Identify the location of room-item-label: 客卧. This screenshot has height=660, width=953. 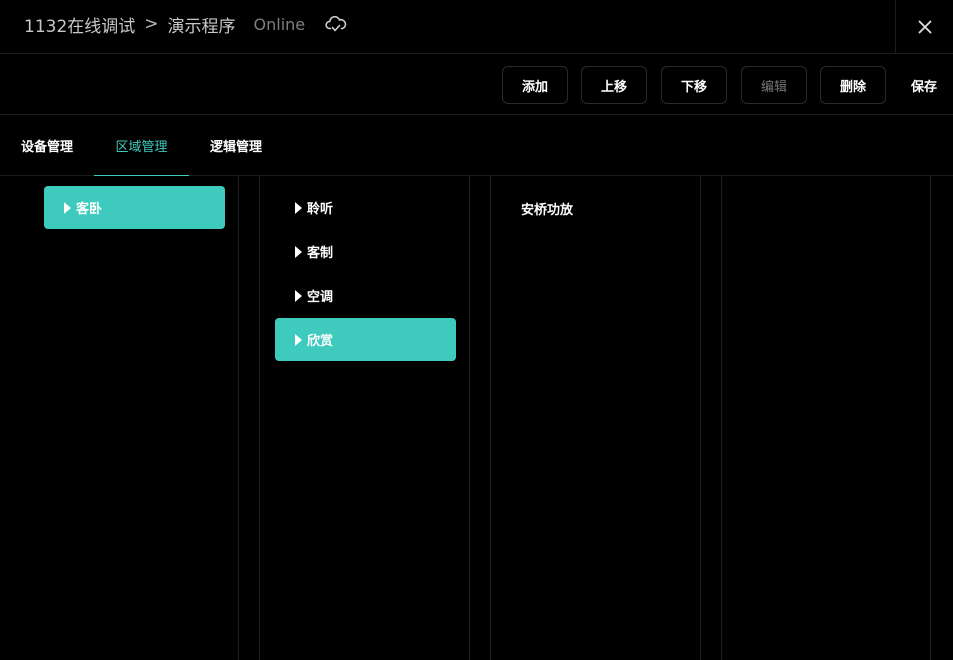
(89, 209).